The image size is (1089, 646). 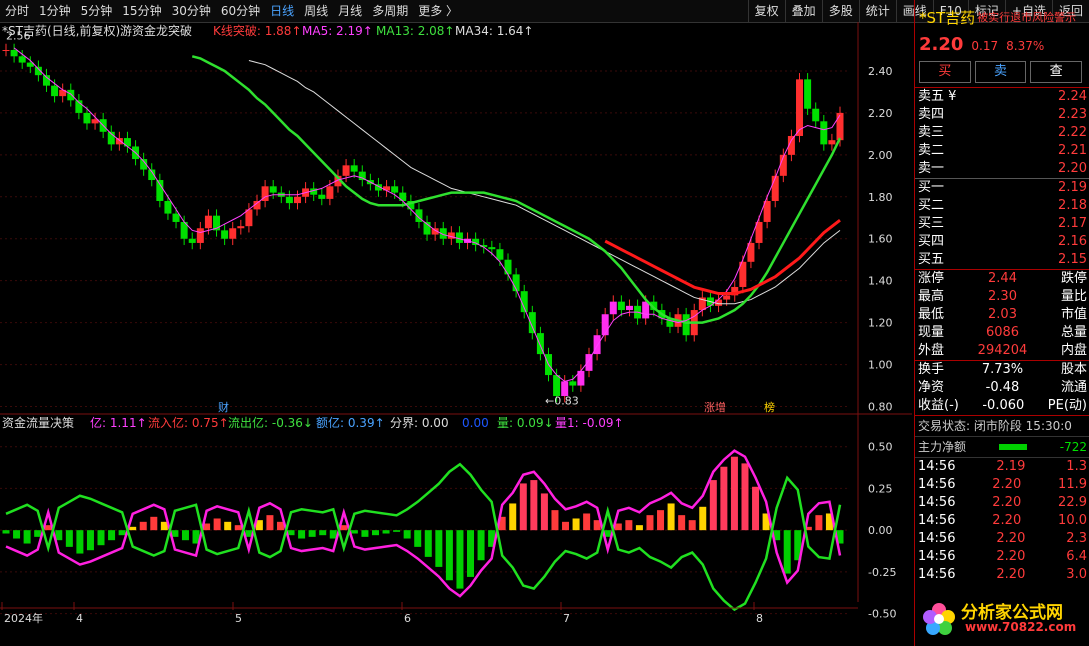 What do you see at coordinates (1073, 350) in the screenshot?
I see `stat-row-cell: 内盘` at bounding box center [1073, 350].